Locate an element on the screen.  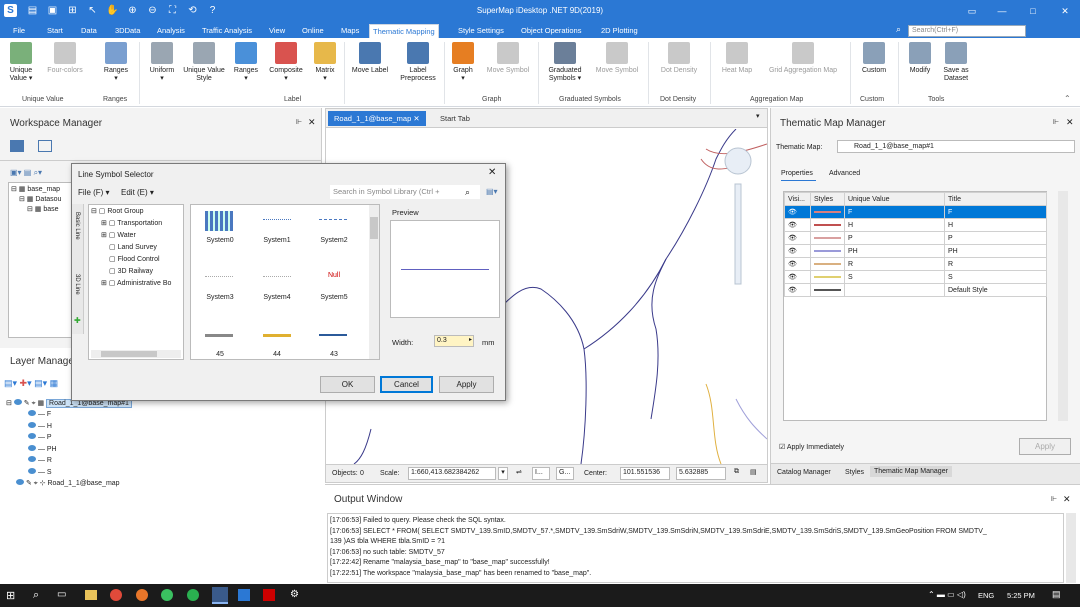
tab-maps: Maps is located at coordinates (350, 31).